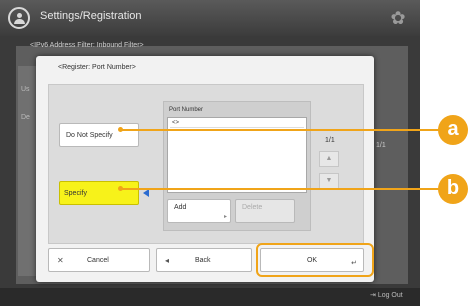  I want to click on logout-icon: ⇥, so click(374, 295).